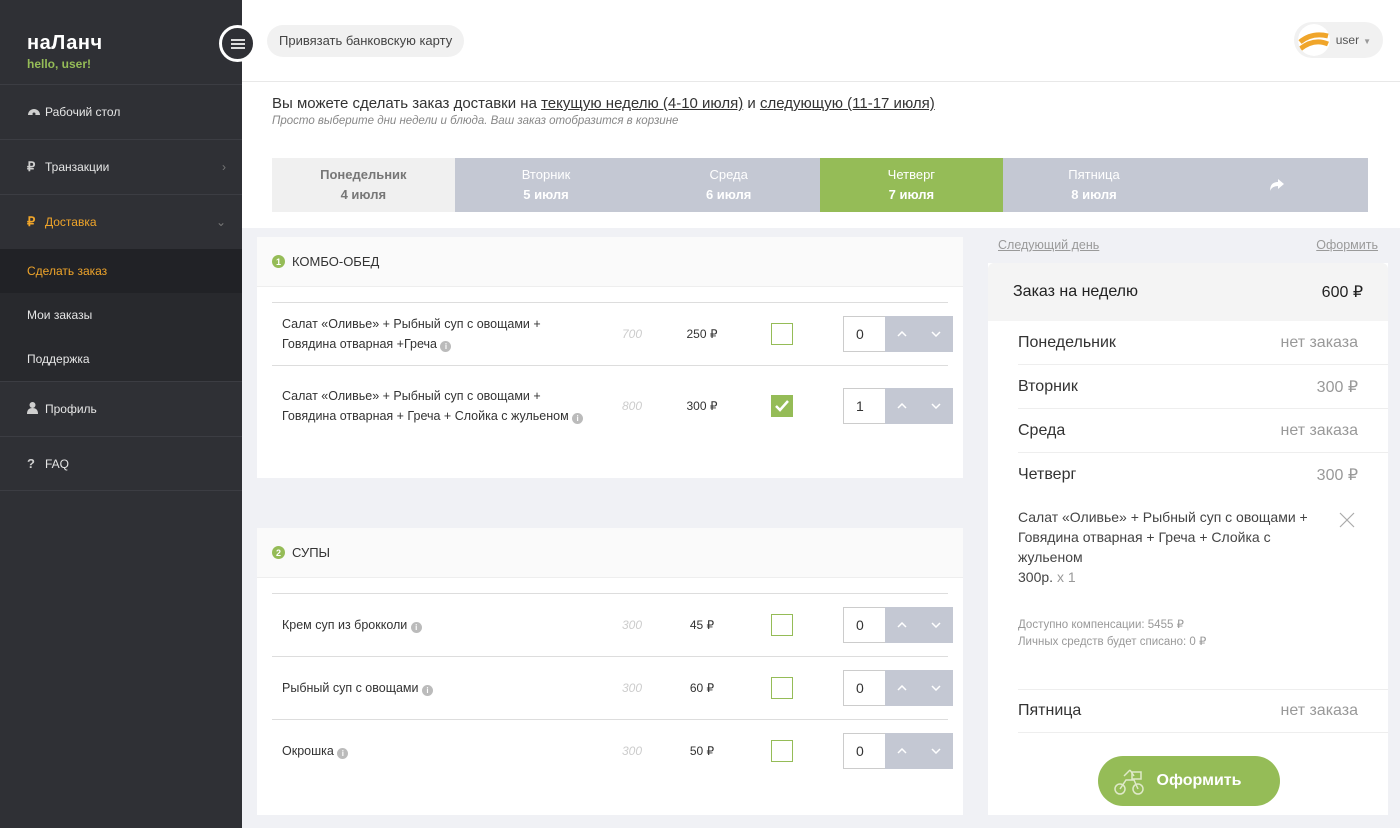 The image size is (1400, 828). I want to click on top-bar: Привязать банковскую карту user ▼, so click(821, 41).